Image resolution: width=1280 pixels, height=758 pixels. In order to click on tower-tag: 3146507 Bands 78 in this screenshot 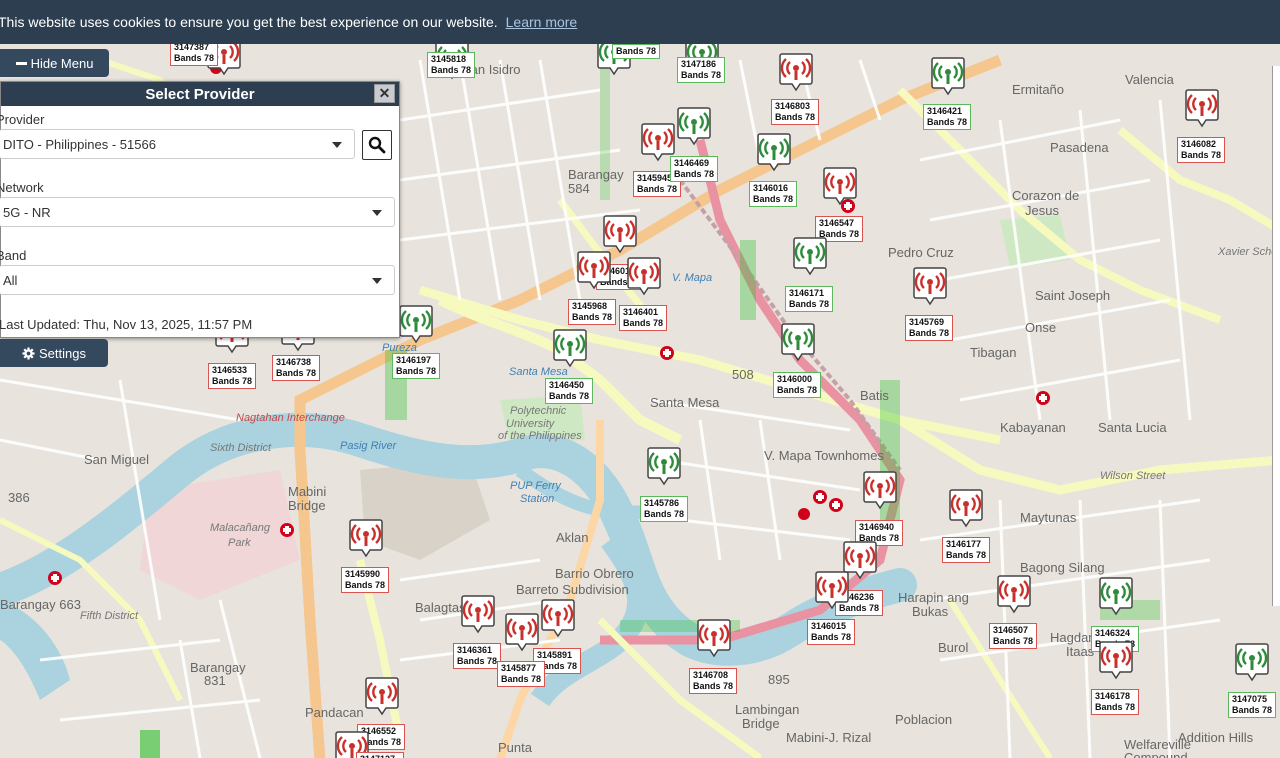, I will do `click(1013, 636)`.